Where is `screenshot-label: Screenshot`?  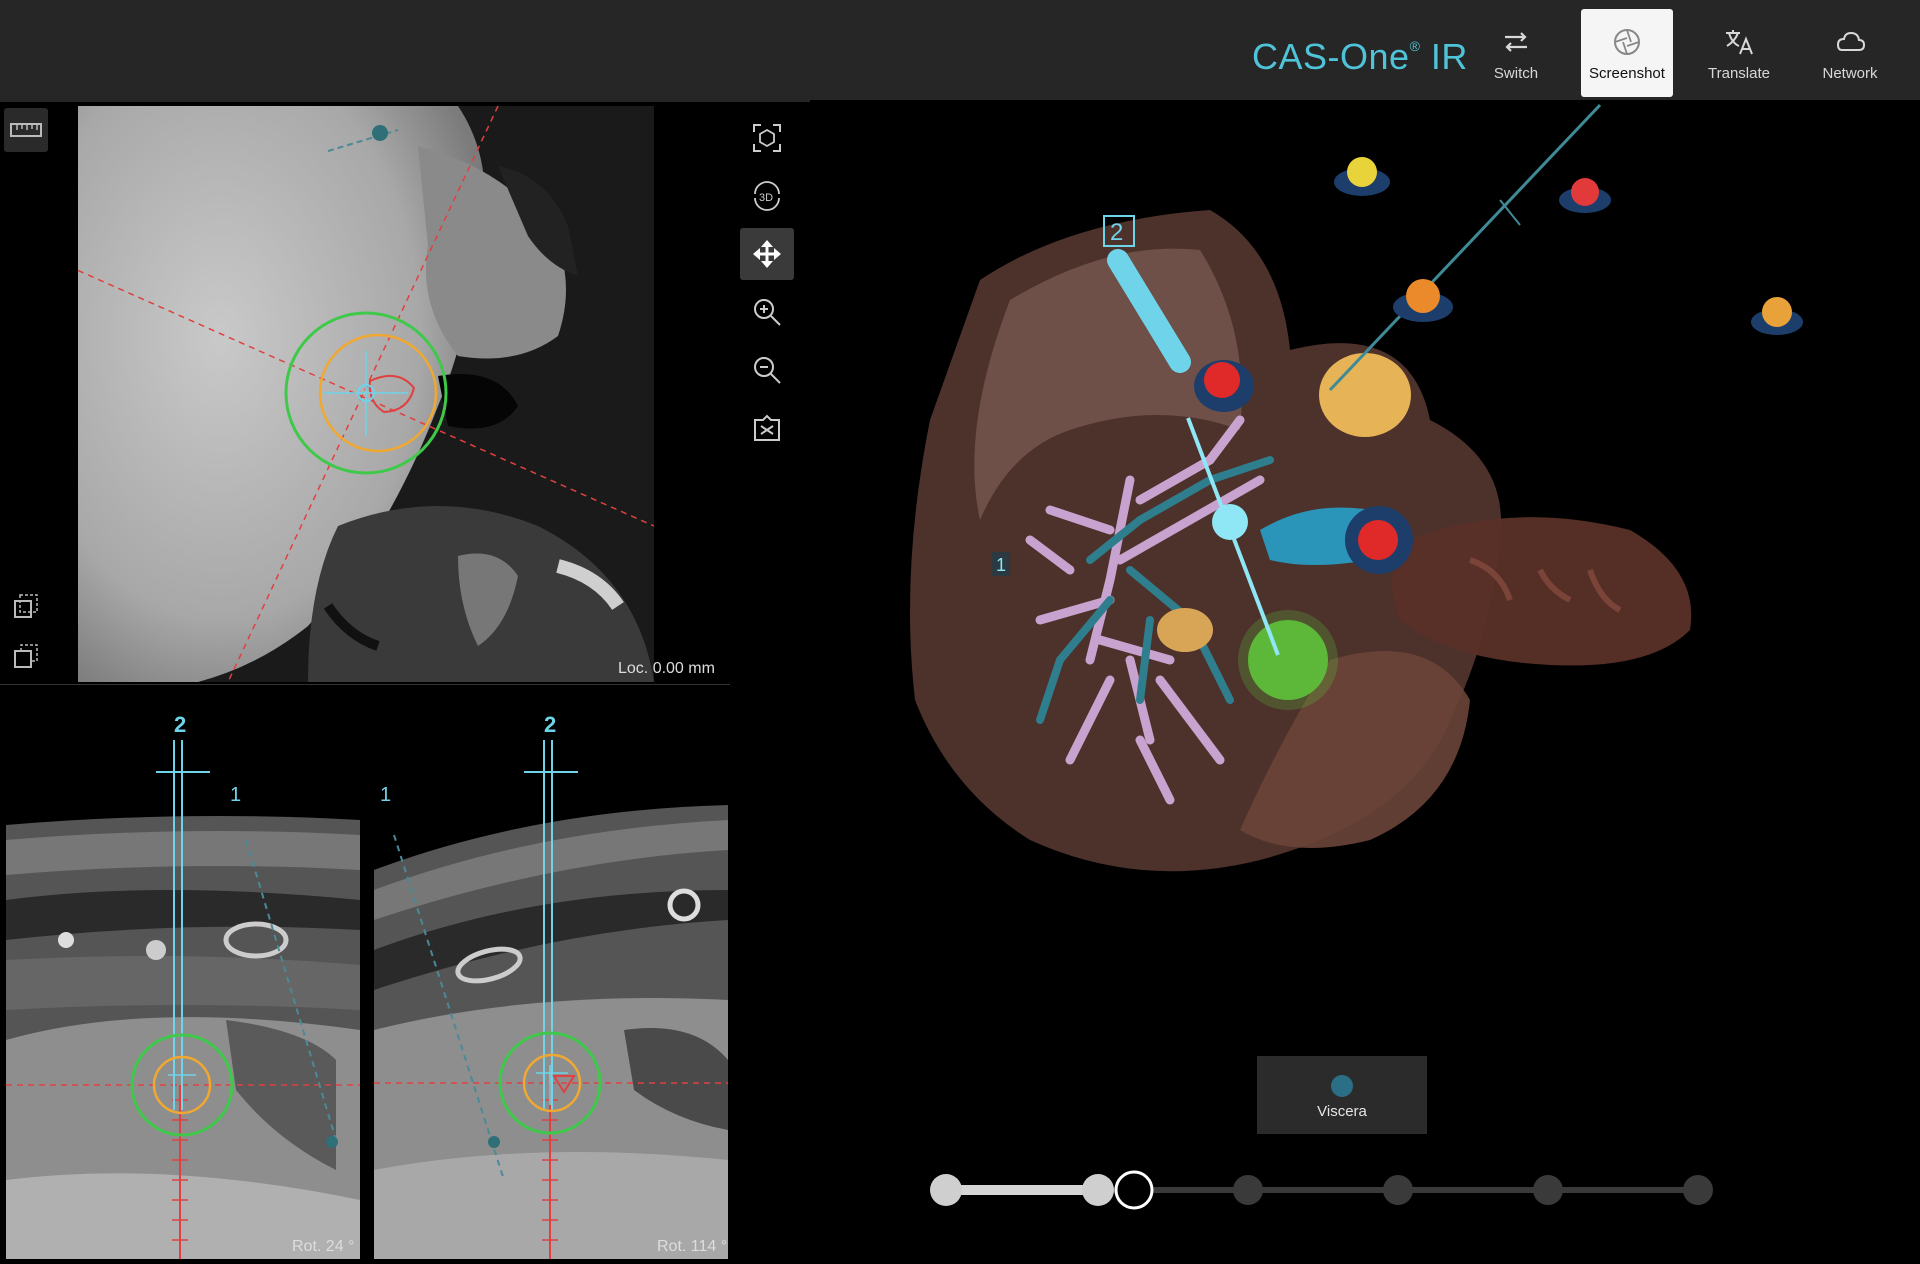
screenshot-label: Screenshot is located at coordinates (1627, 73).